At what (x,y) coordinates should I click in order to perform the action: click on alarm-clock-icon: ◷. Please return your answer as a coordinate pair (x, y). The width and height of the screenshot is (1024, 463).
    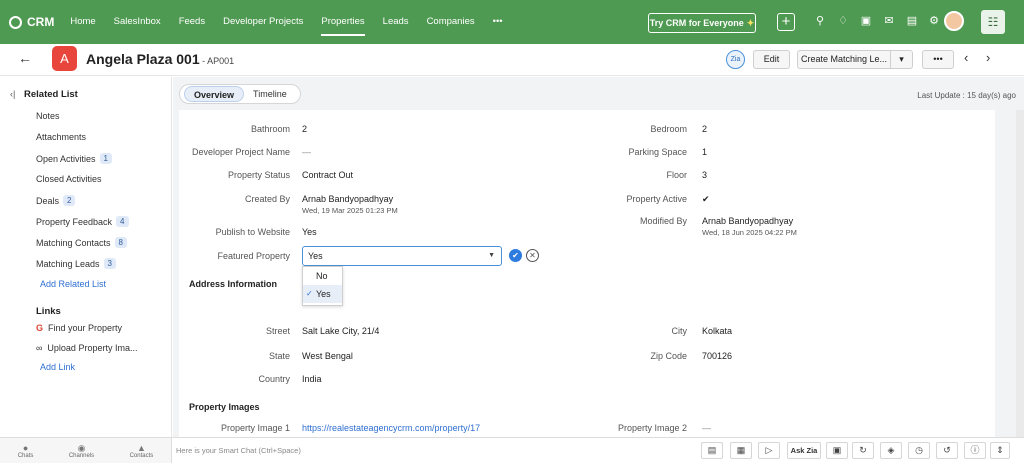
    Looking at the image, I should click on (919, 450).